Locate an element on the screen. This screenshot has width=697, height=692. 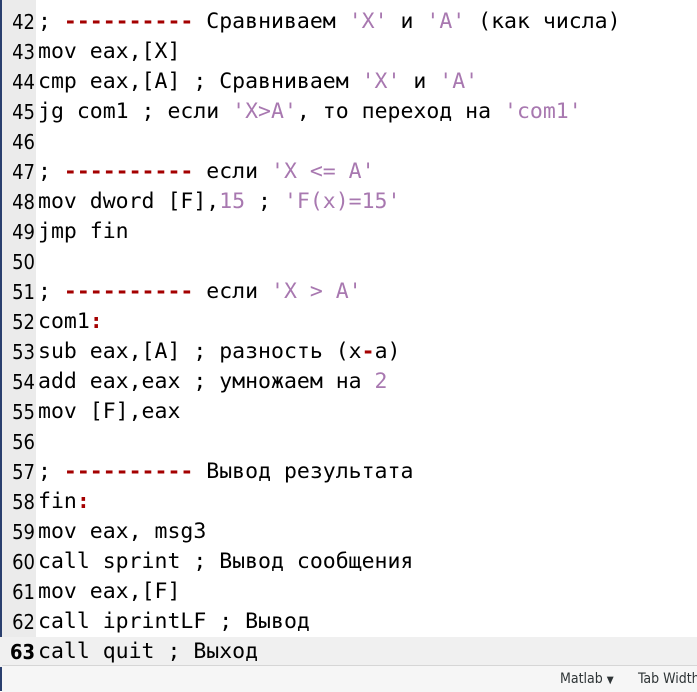
code-line: 63 call quit ; Выход is located at coordinates (348, 652).